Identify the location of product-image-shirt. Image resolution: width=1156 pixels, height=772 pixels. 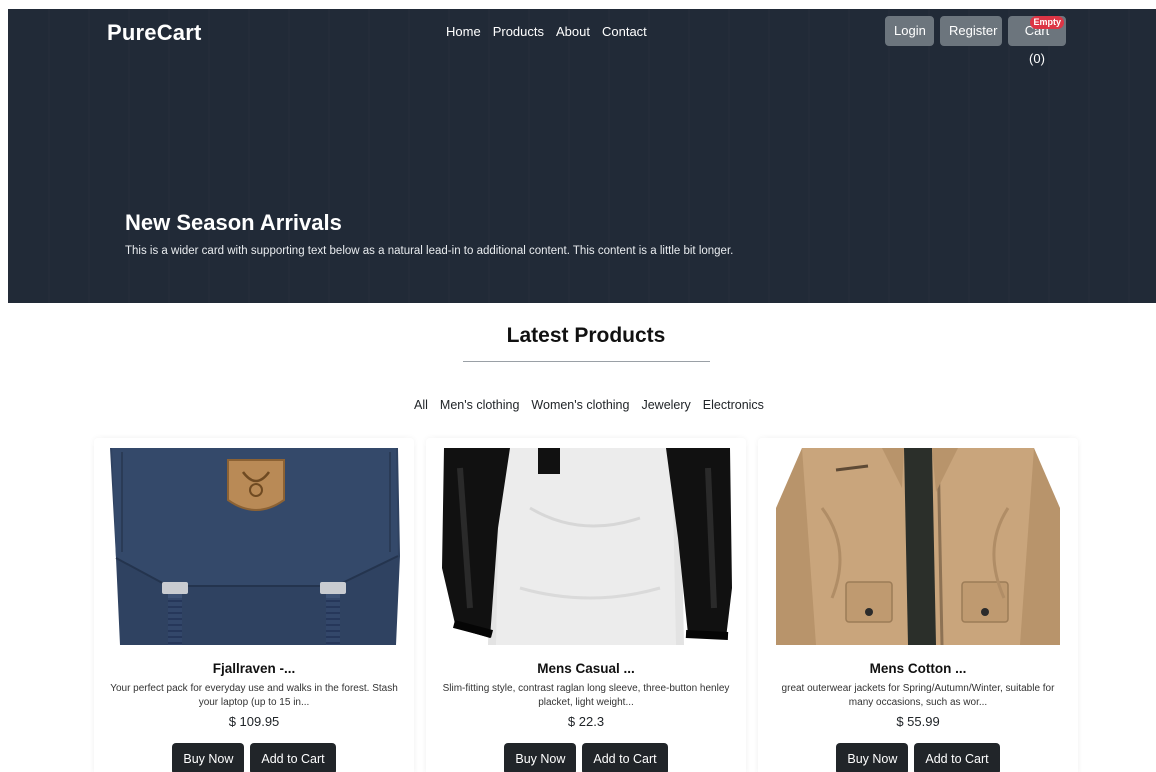
(586, 546).